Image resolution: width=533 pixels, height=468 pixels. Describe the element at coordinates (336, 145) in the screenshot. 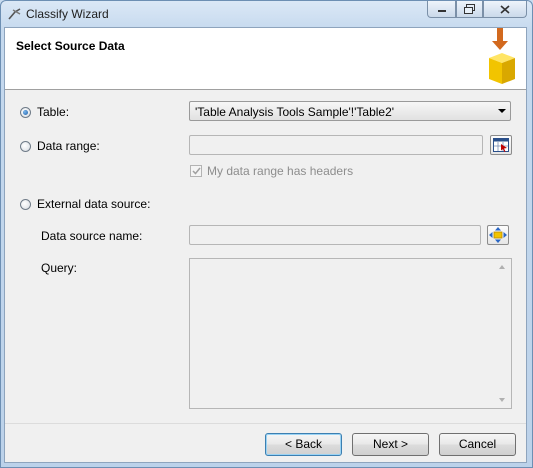

I see `data-range-input` at that location.